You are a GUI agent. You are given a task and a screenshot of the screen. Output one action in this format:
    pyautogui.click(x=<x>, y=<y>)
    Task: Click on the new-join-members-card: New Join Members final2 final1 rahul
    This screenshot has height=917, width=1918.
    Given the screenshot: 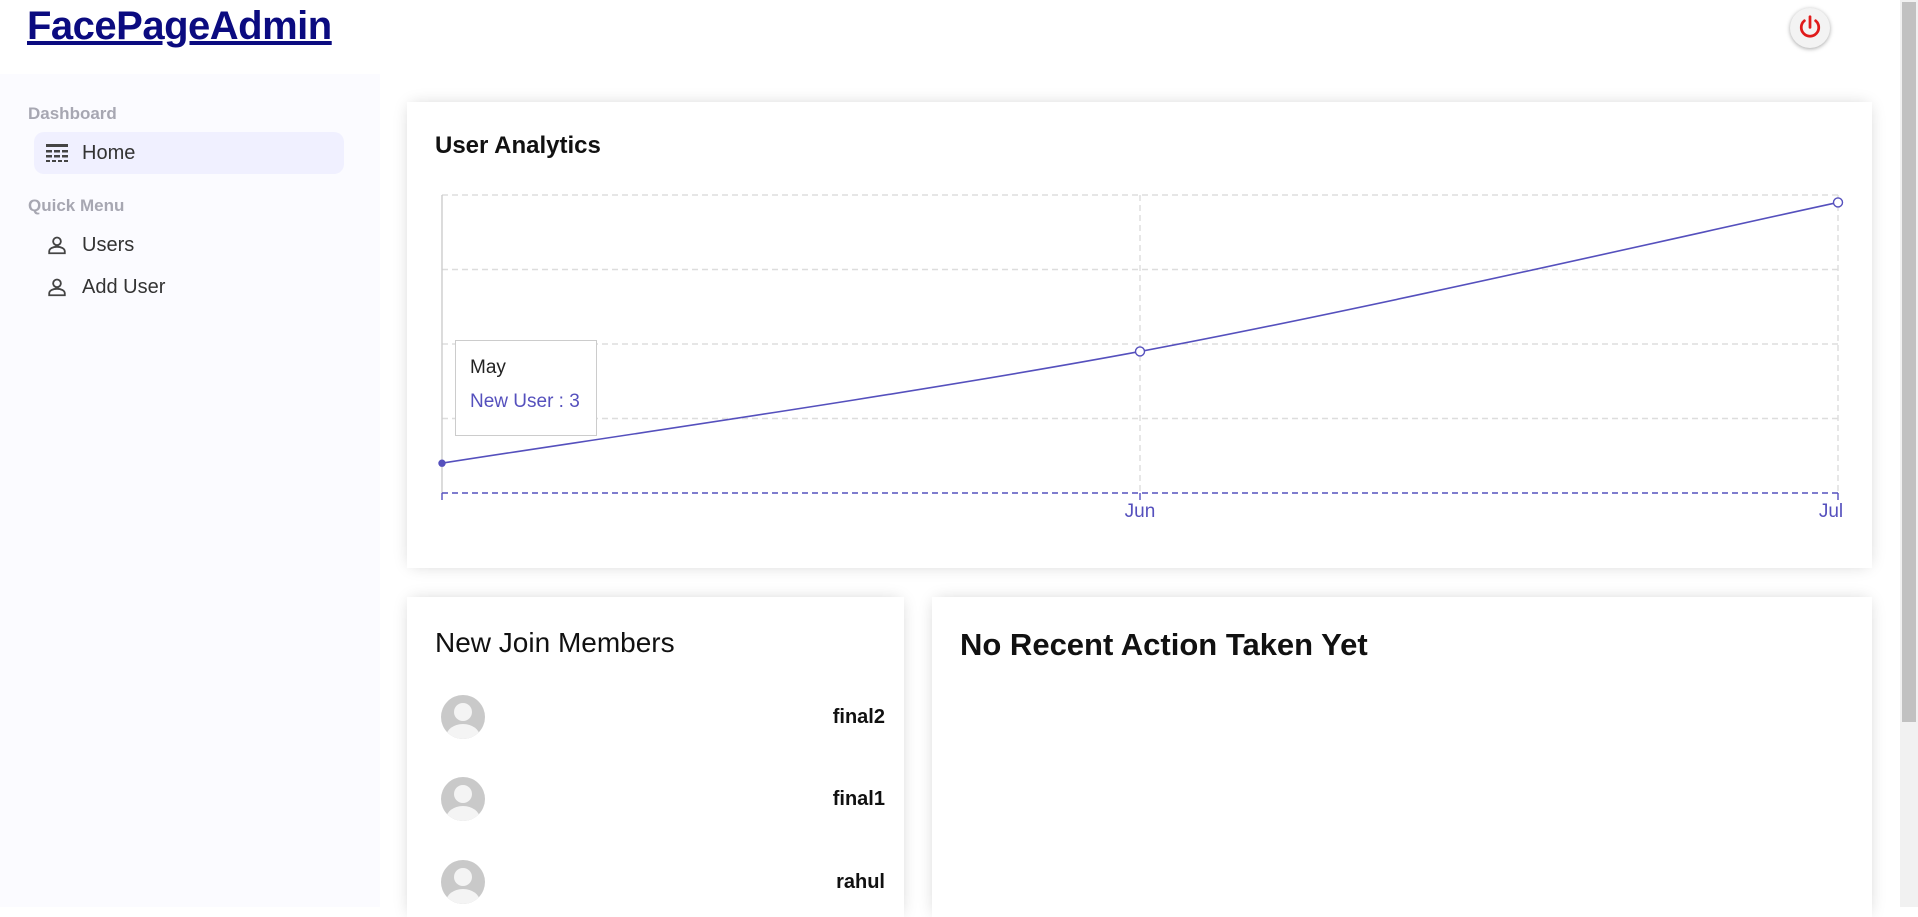 What is the action you would take?
    pyautogui.click(x=655, y=757)
    